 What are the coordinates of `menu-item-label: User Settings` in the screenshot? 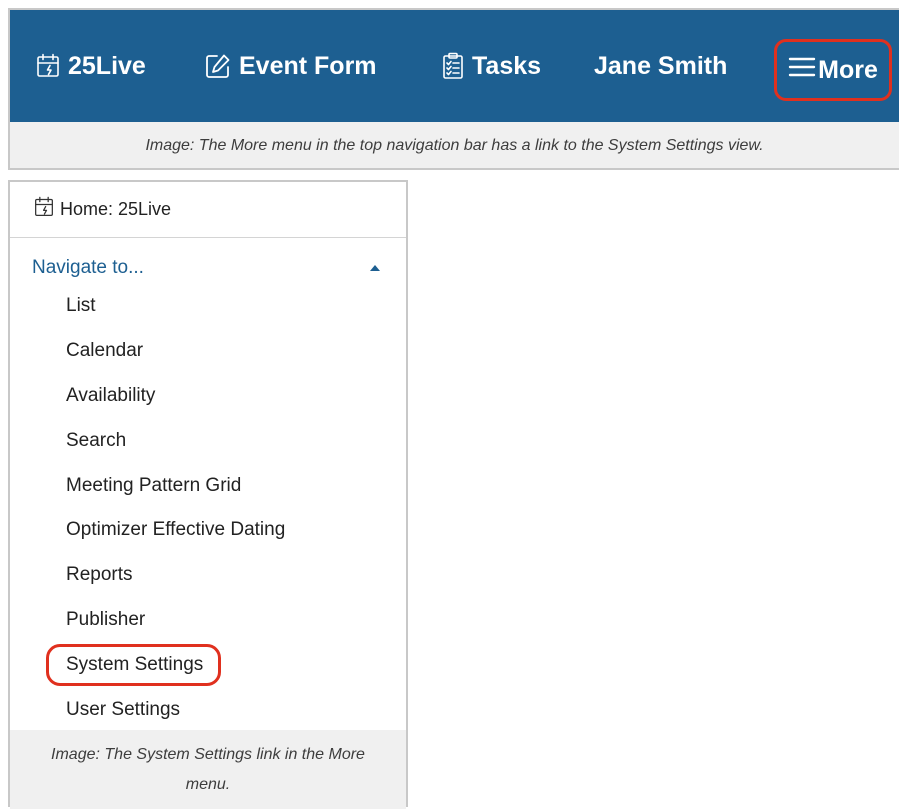 It's located at (123, 709).